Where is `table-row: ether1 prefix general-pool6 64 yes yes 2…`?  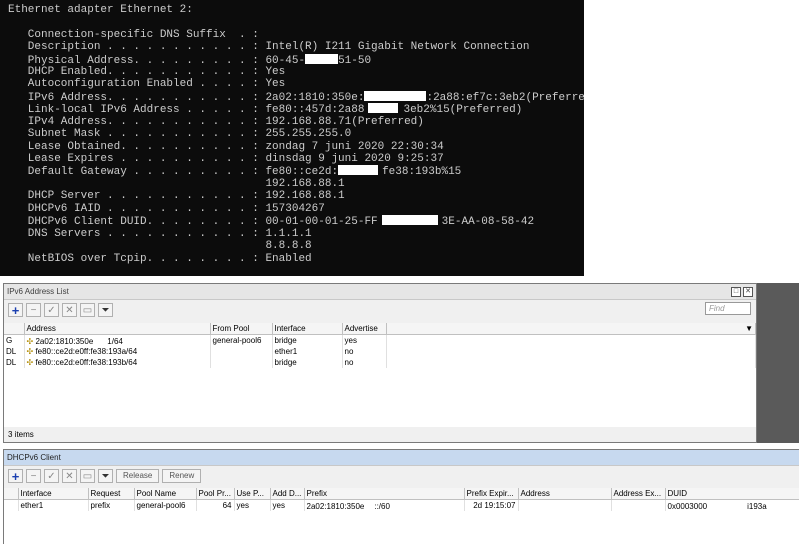
table-row: ether1 prefix general-pool6 64 yes yes 2… is located at coordinates (401, 505).